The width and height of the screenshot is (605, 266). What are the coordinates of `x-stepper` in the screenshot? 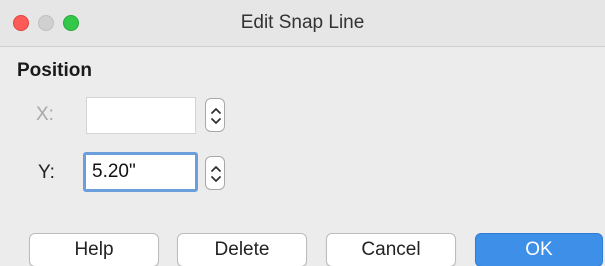 It's located at (215, 115).